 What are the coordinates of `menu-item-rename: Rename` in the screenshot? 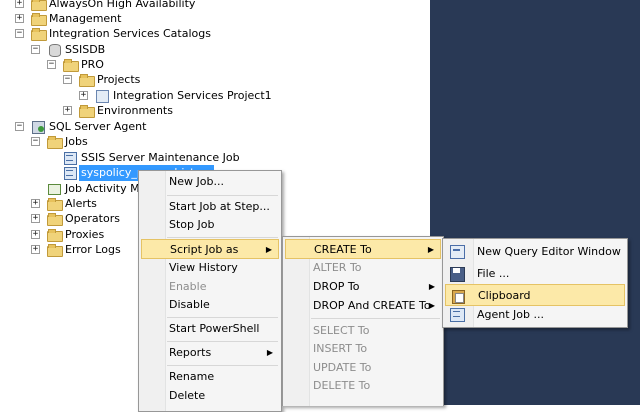 It's located at (210, 377).